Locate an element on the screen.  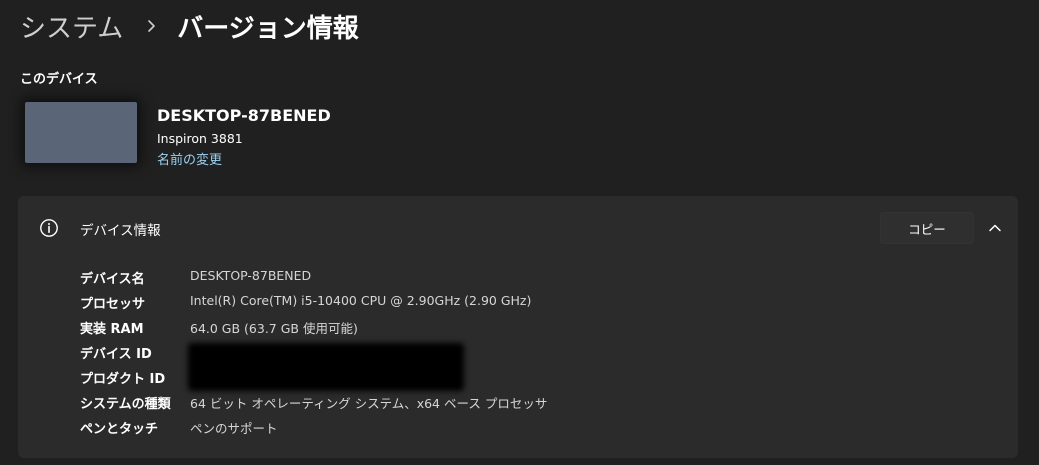
breadcrumb-system: システム is located at coordinates (71, 26).